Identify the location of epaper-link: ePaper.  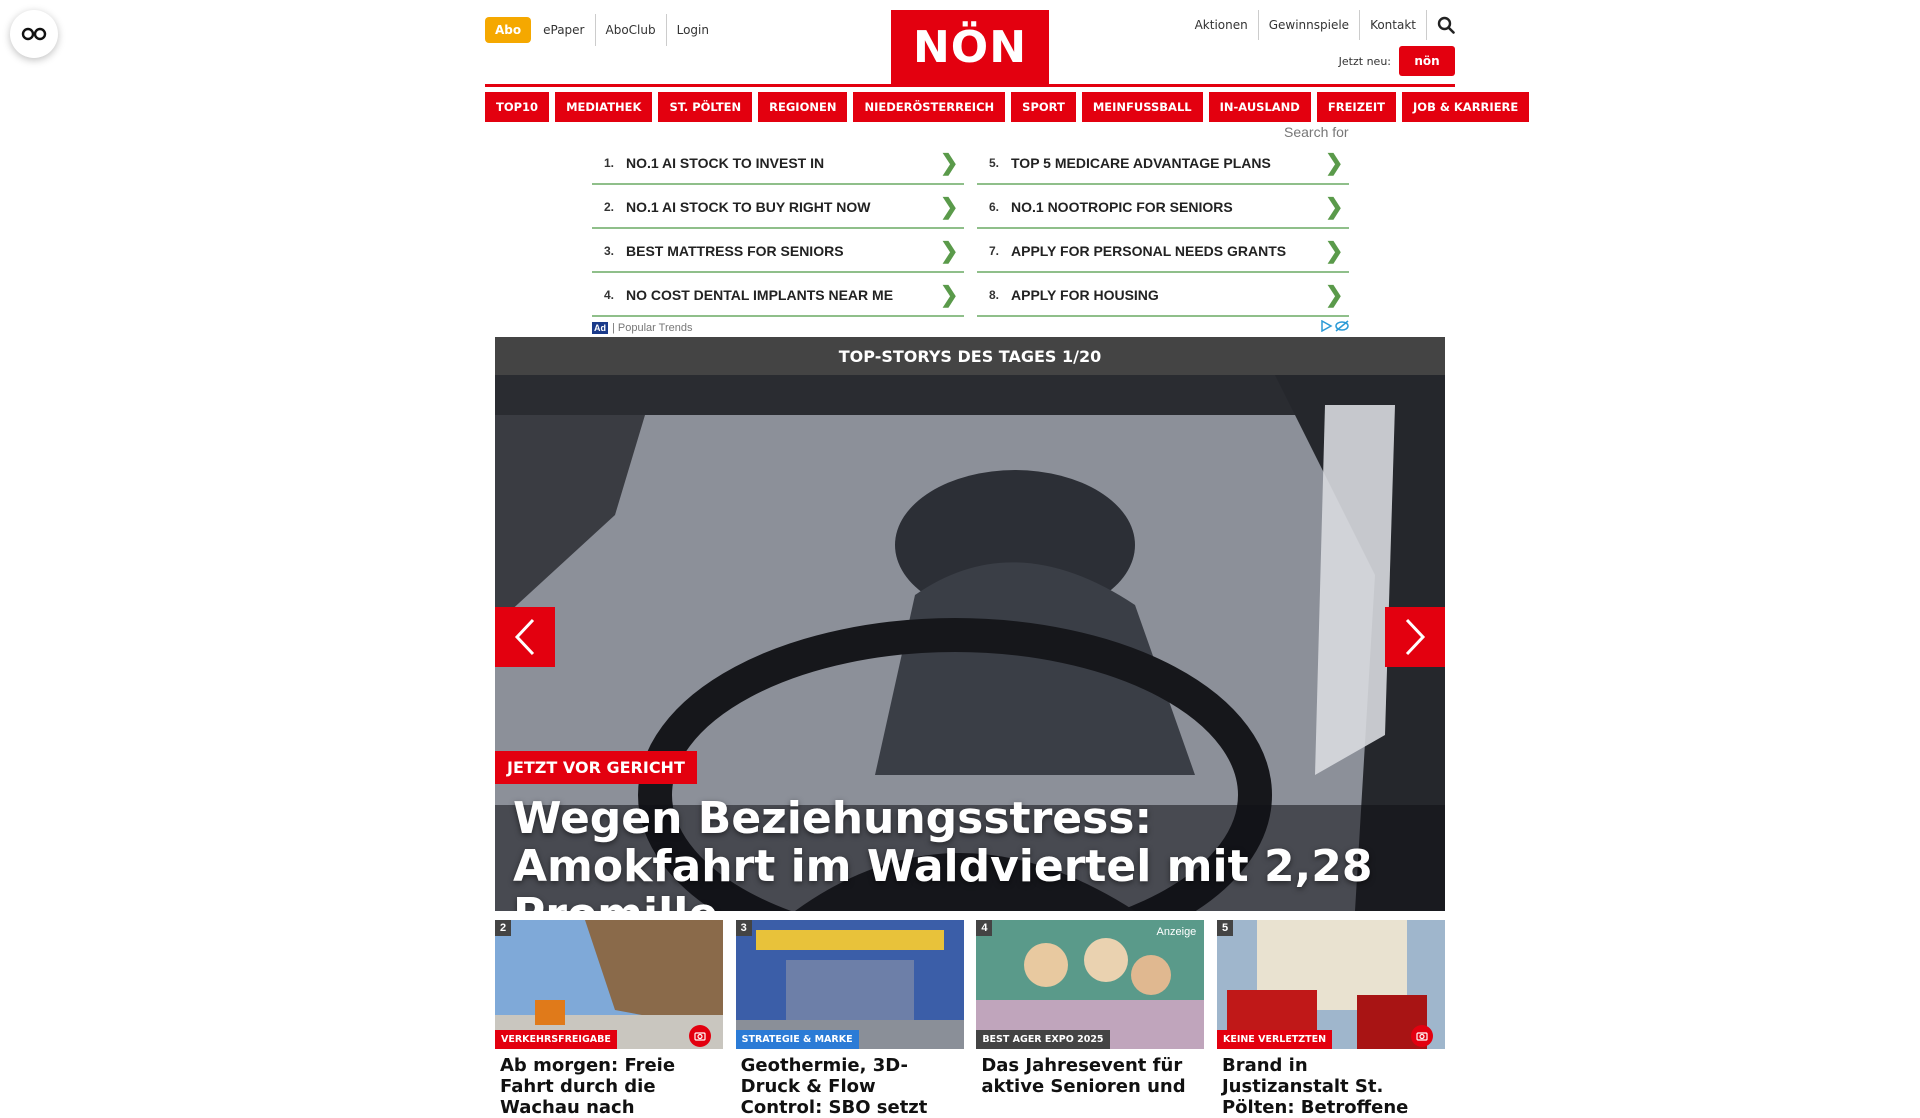
(563, 30).